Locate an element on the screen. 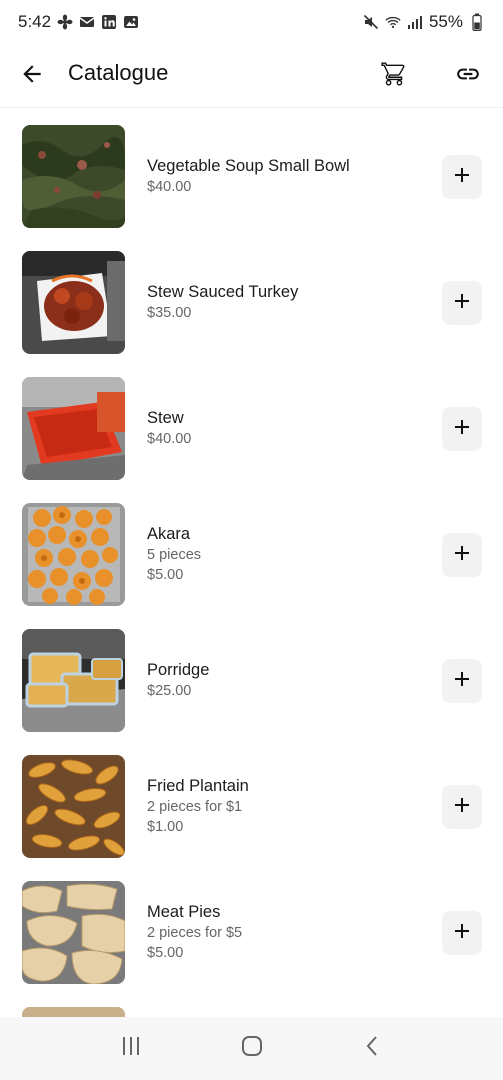 The image size is (503, 1080). app-bar: Catalogue is located at coordinates (251, 76).